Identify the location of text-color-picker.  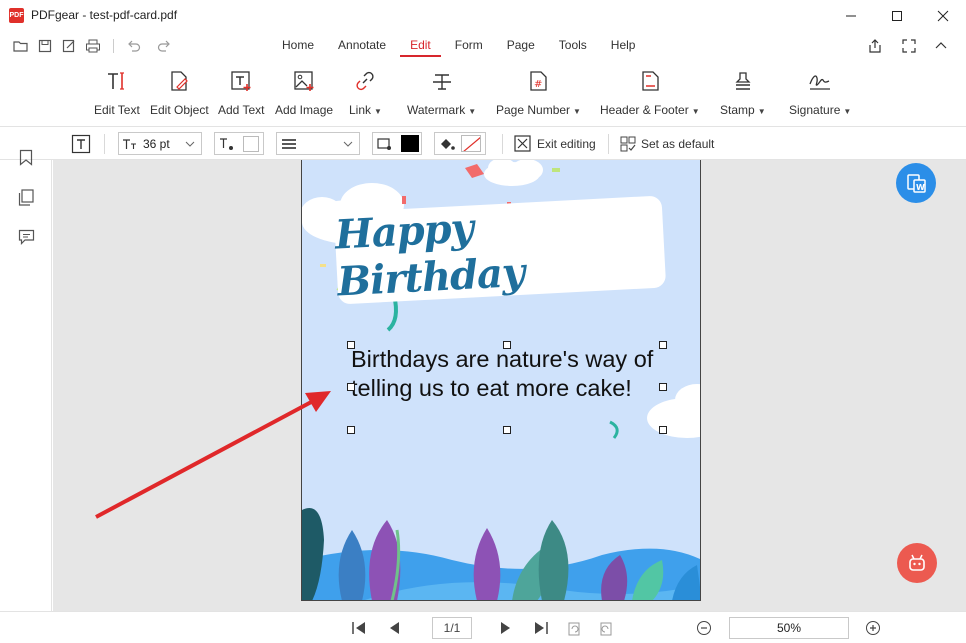
(239, 143).